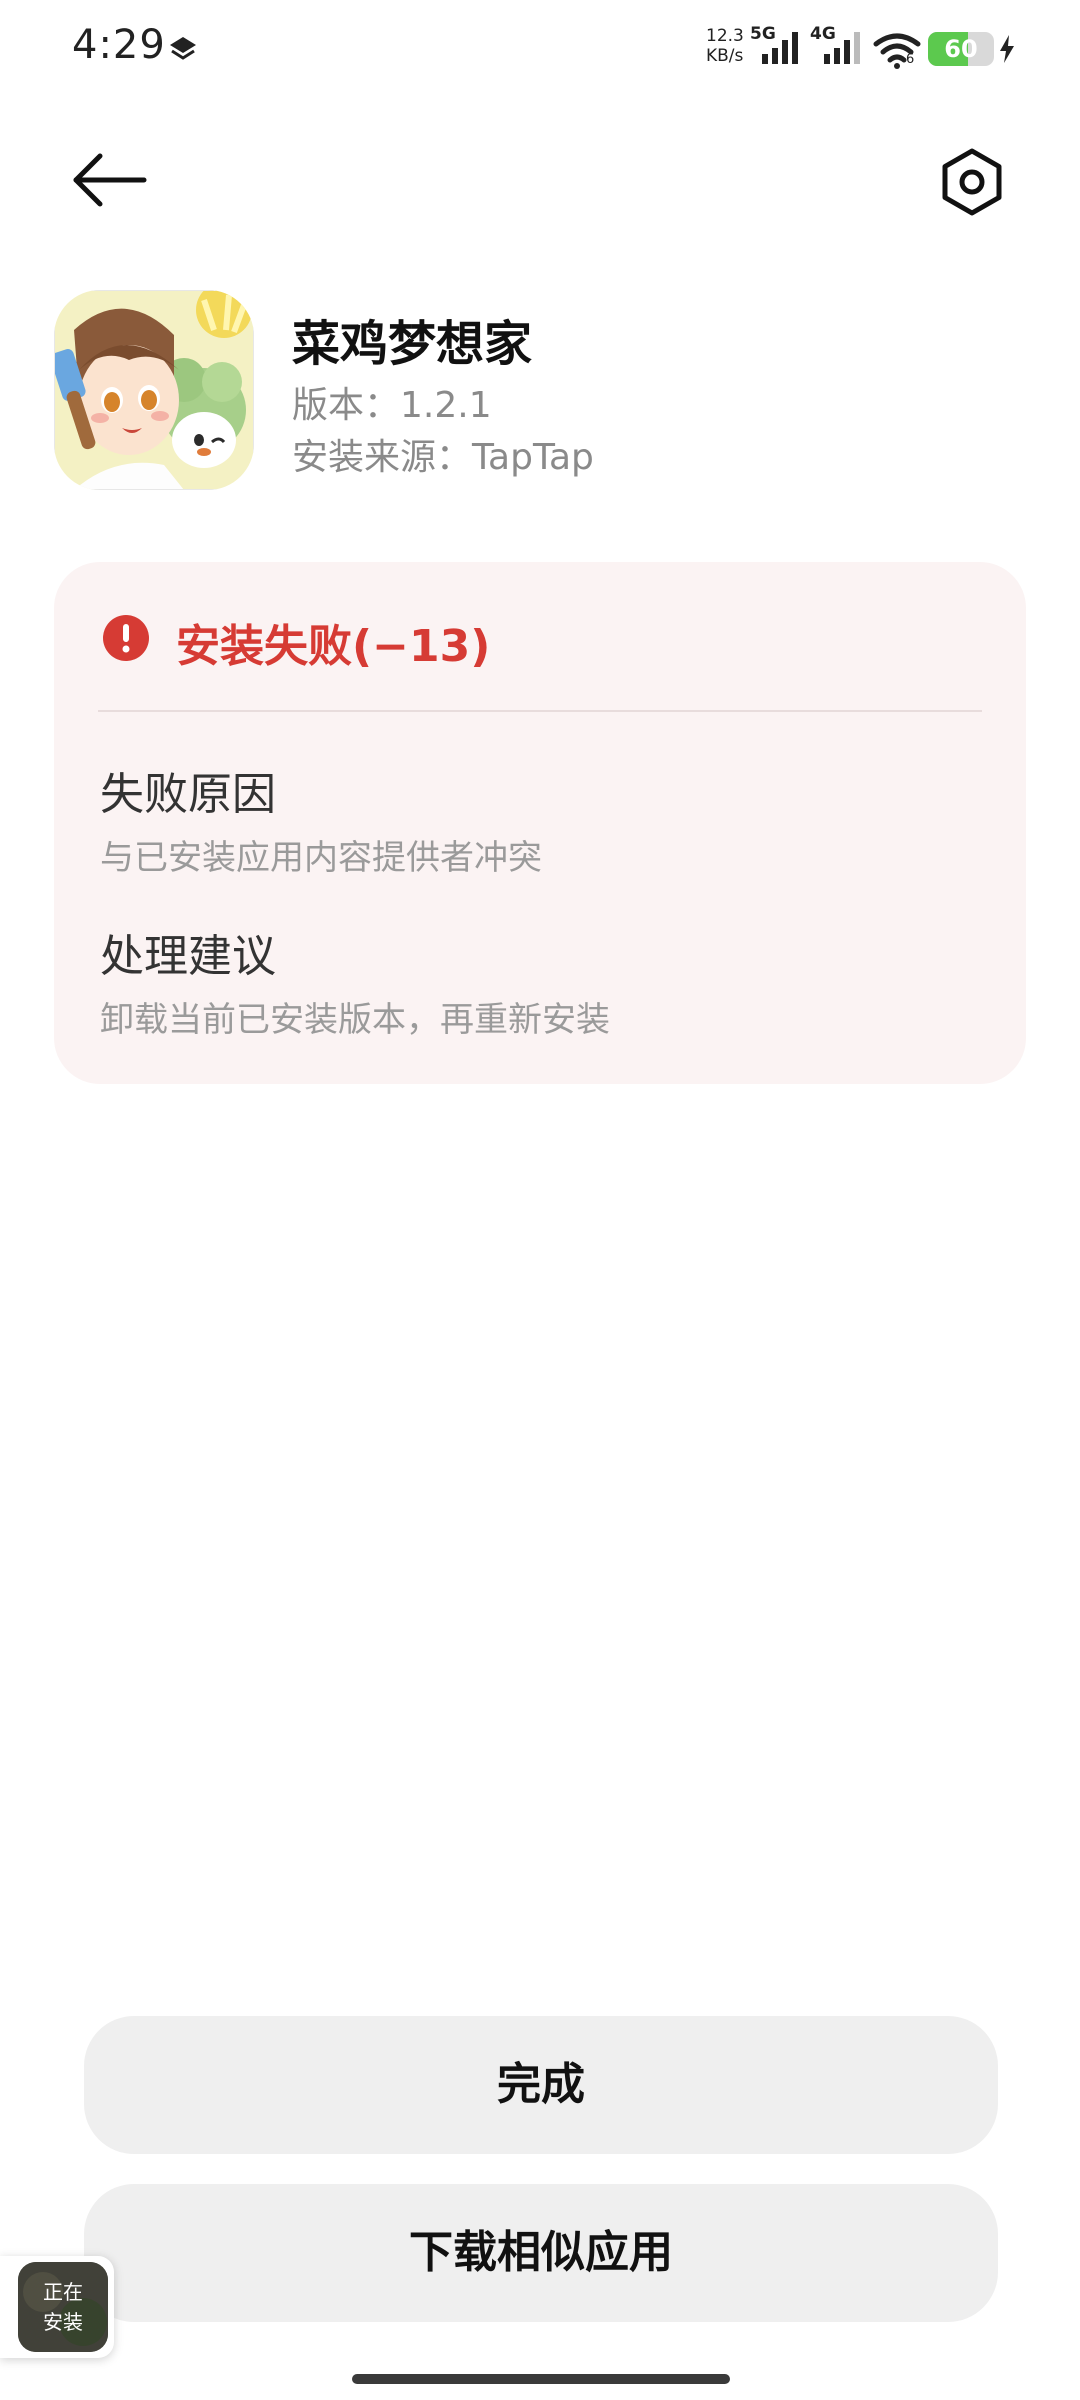  Describe the element at coordinates (333, 646) in the screenshot. I see `error-title: 安装失败(−13)` at that location.